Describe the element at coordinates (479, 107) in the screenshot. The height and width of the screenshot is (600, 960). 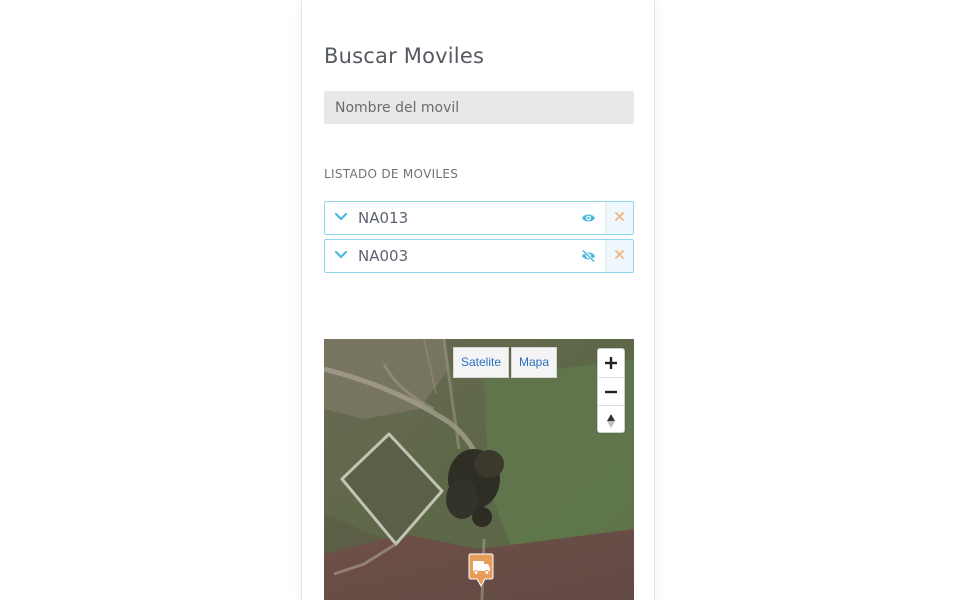
I see `vehicle-search-input` at that location.